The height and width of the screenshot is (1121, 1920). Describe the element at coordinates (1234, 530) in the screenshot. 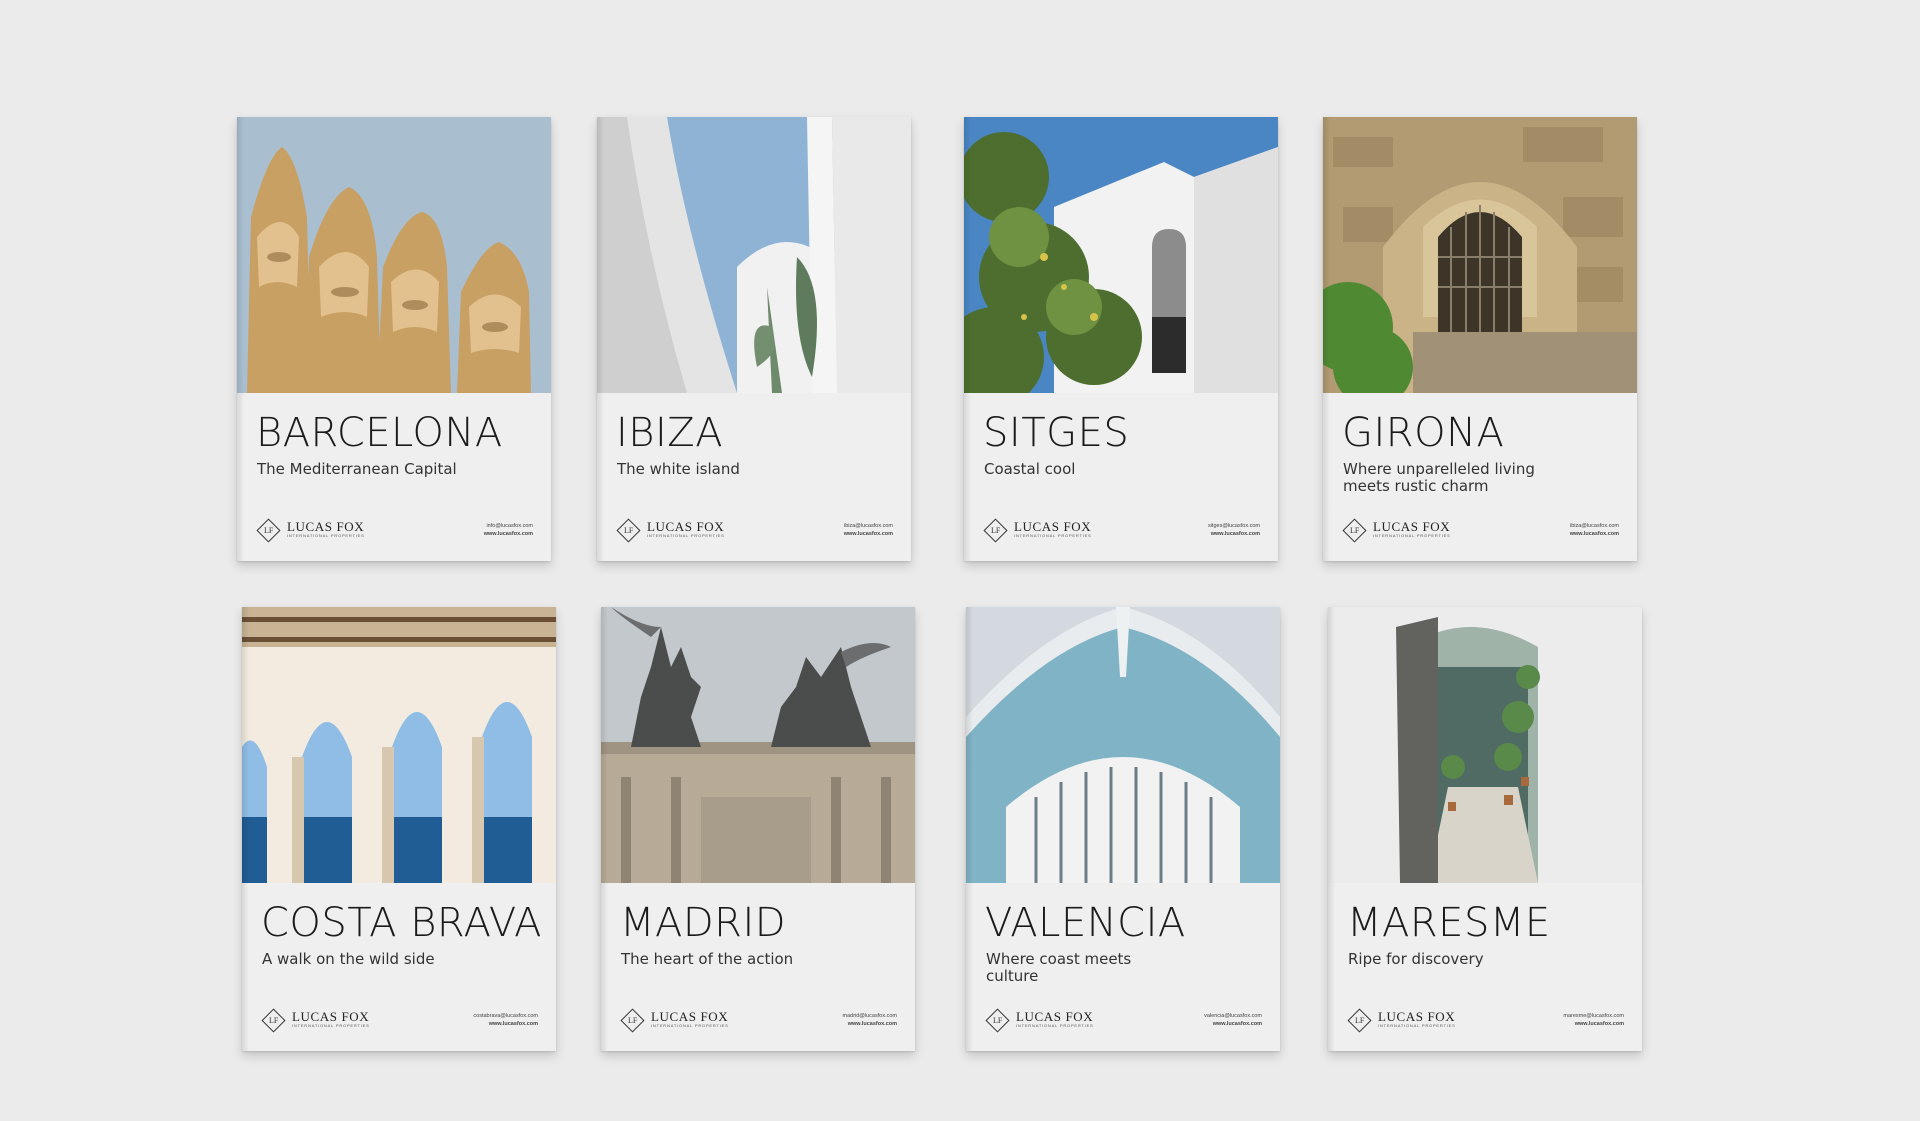

I see `contact-info: sitges@lucasfox.com www.lucasfox.com` at that location.